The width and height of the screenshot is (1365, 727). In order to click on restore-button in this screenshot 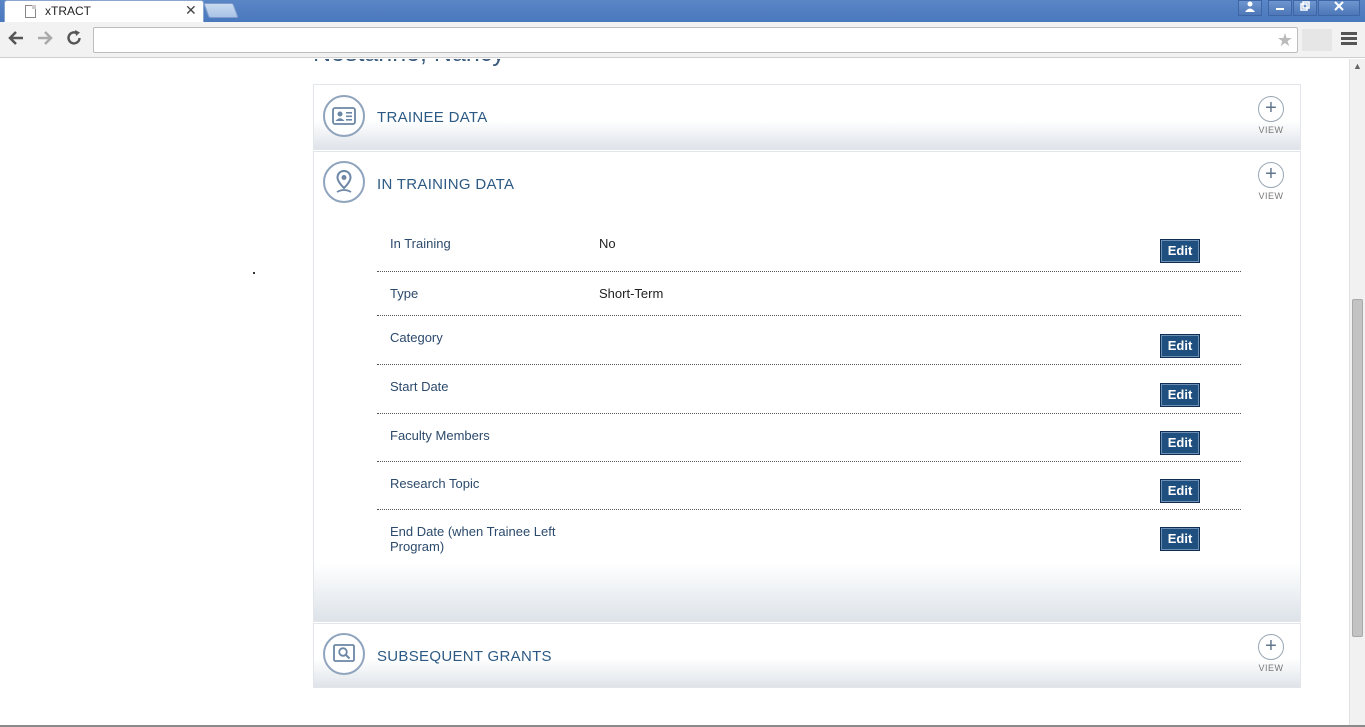, I will do `click(1305, 8)`.